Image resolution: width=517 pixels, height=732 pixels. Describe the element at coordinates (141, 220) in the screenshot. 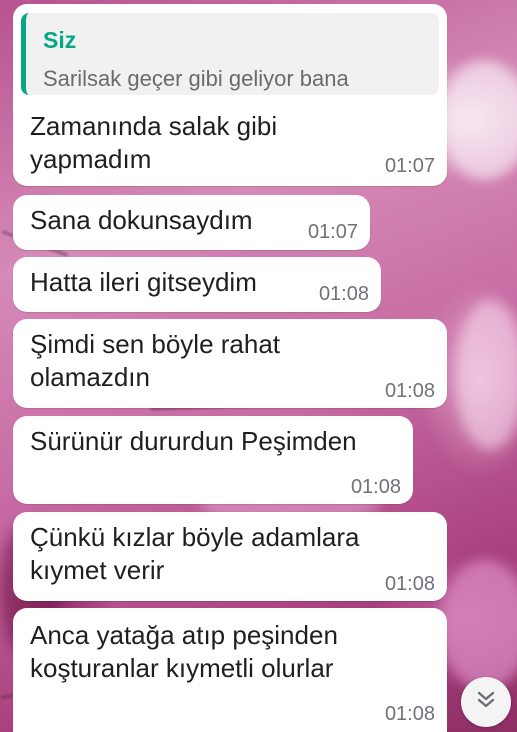

I see `message-text: Sana dokunsaydım` at that location.